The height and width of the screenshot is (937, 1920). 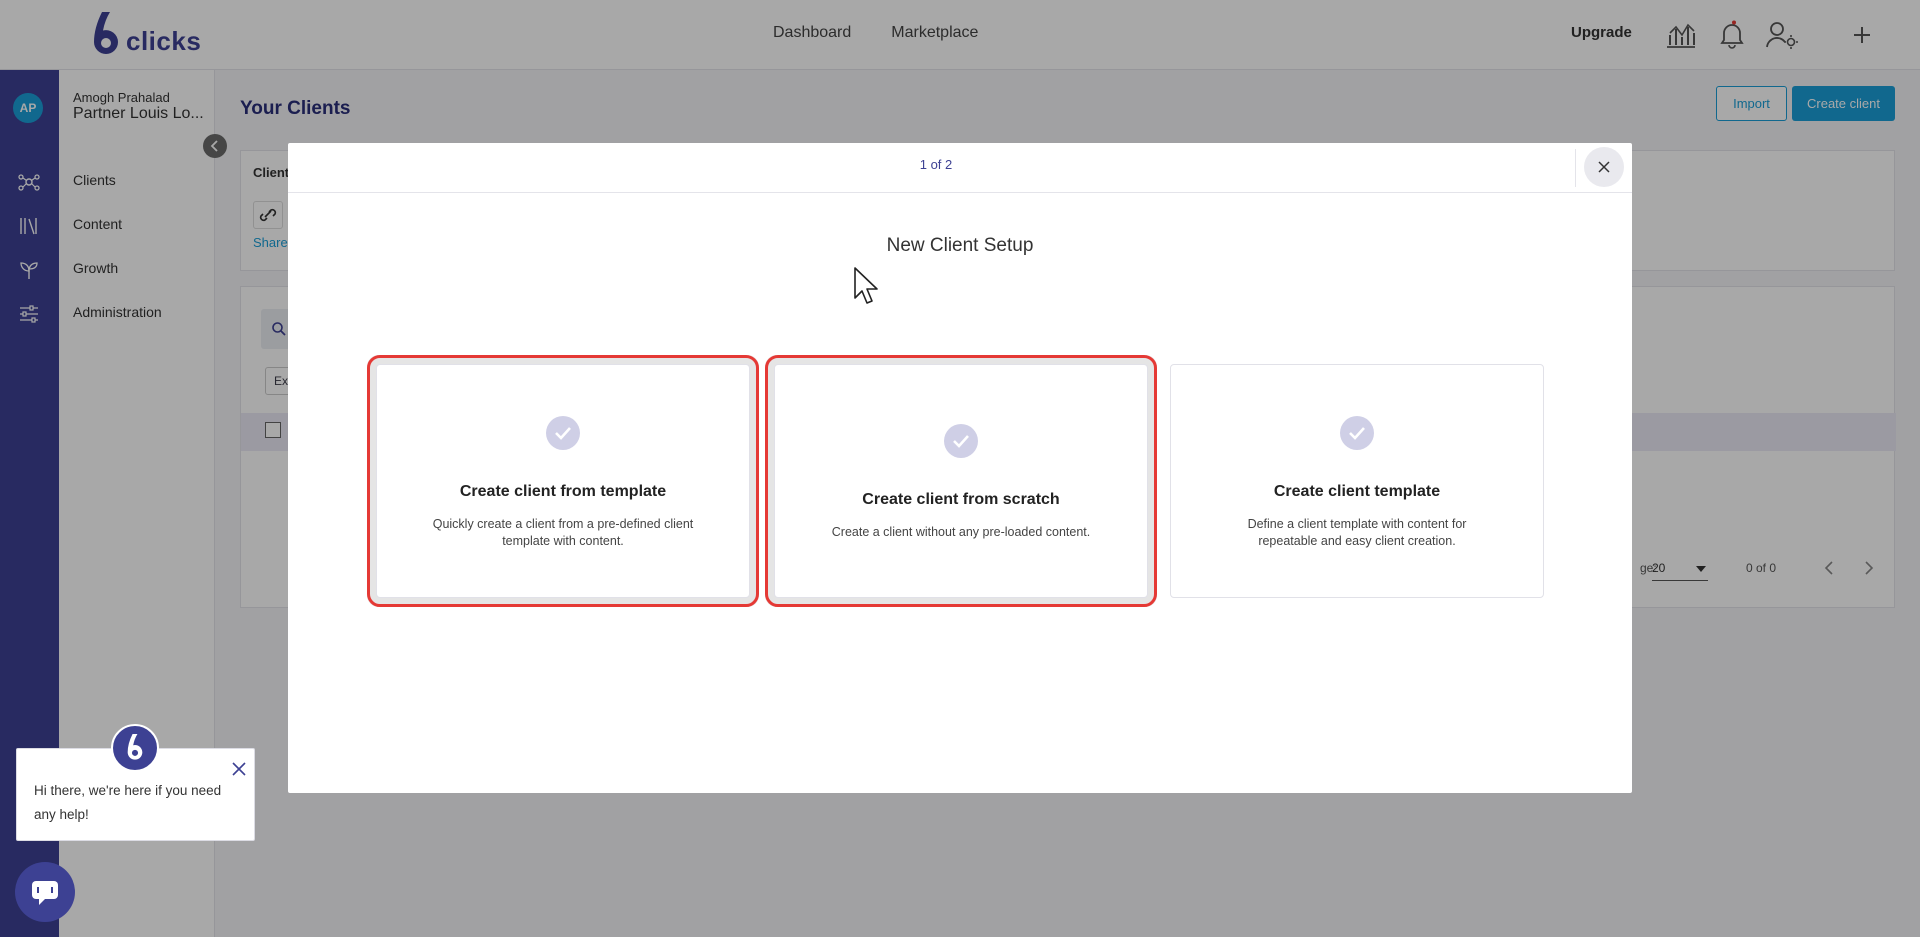 I want to click on step-indicator: 1 of 2, so click(x=936, y=164).